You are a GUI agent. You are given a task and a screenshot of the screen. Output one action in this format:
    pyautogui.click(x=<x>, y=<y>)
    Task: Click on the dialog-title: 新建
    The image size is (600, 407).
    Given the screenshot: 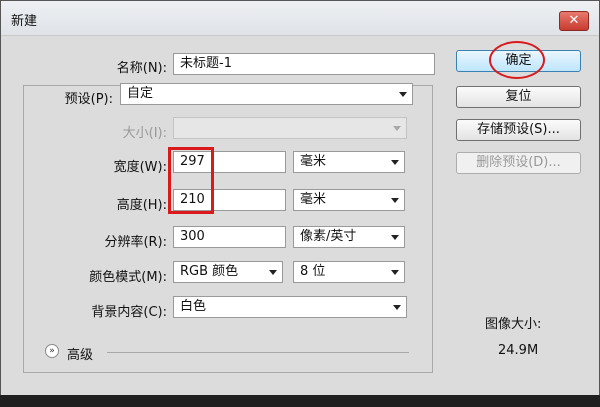 What is the action you would take?
    pyautogui.click(x=24, y=21)
    